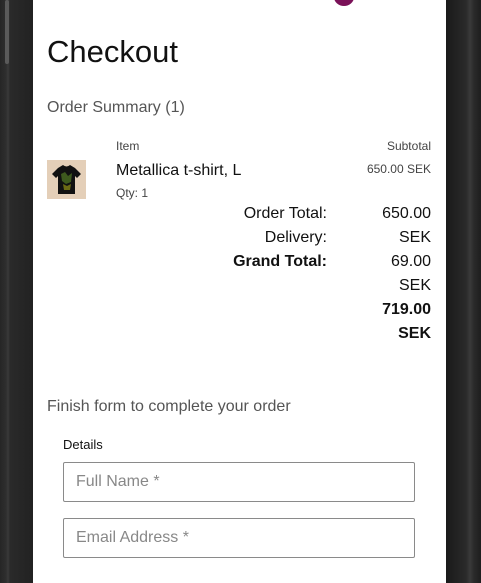  I want to click on scrollbar-thumb, so click(7, 32).